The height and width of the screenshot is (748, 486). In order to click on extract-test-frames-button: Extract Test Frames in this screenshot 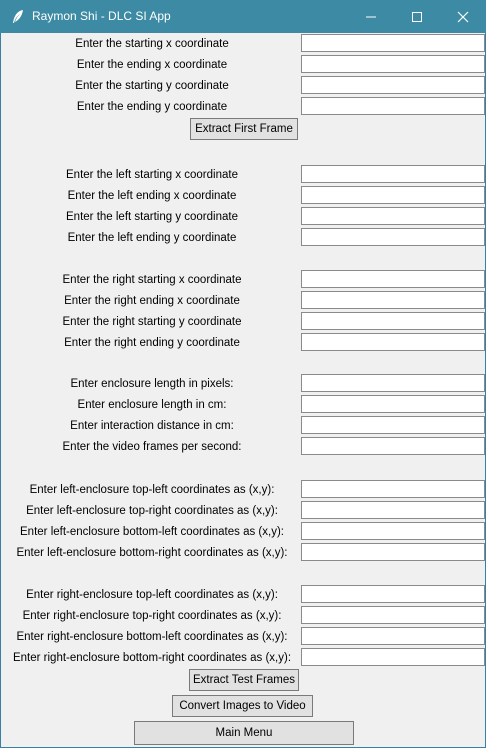, I will do `click(244, 680)`.